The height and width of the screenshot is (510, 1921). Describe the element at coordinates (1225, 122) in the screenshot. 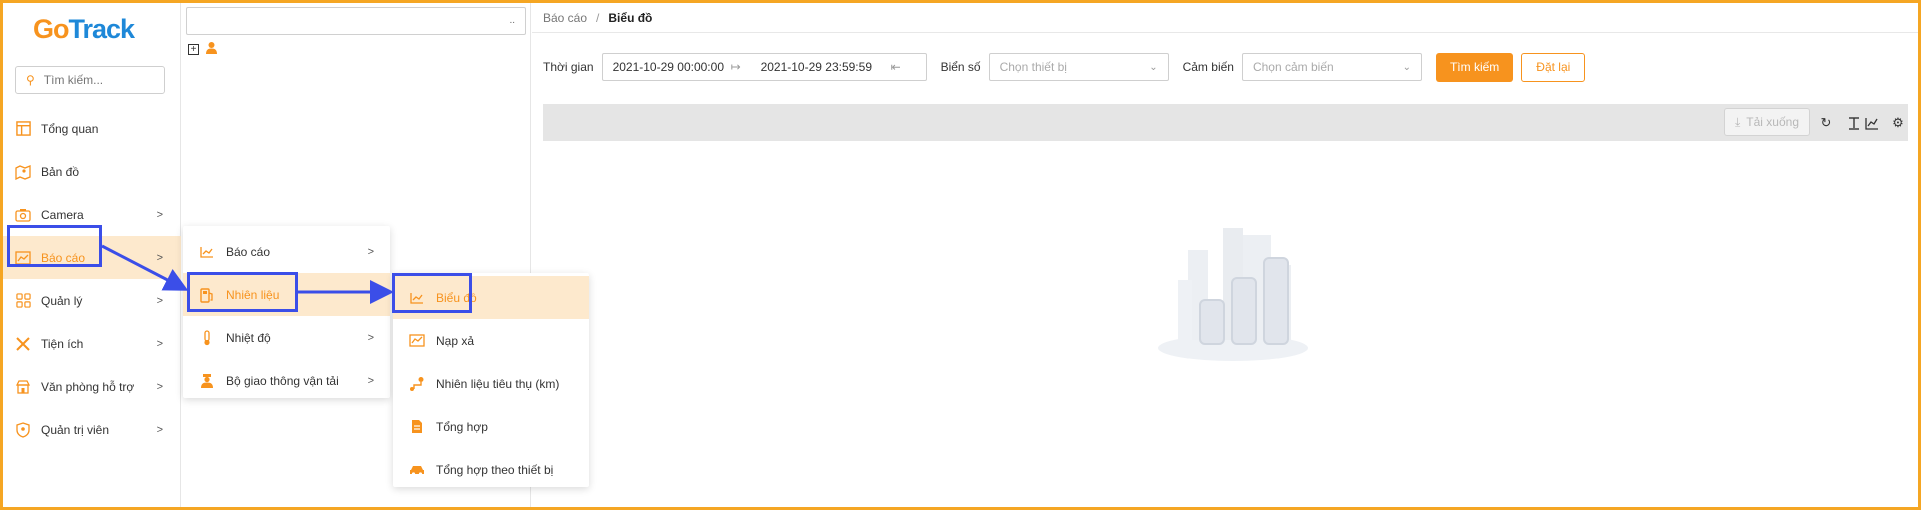

I see `chart-toolbar: ⤓ Tải xuống ↻ ⚙` at that location.